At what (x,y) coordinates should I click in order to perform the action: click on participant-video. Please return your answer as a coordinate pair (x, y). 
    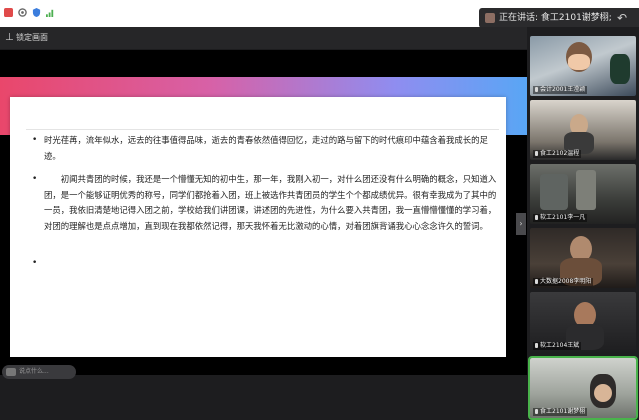
    Looking at the image, I should click on (554, 192).